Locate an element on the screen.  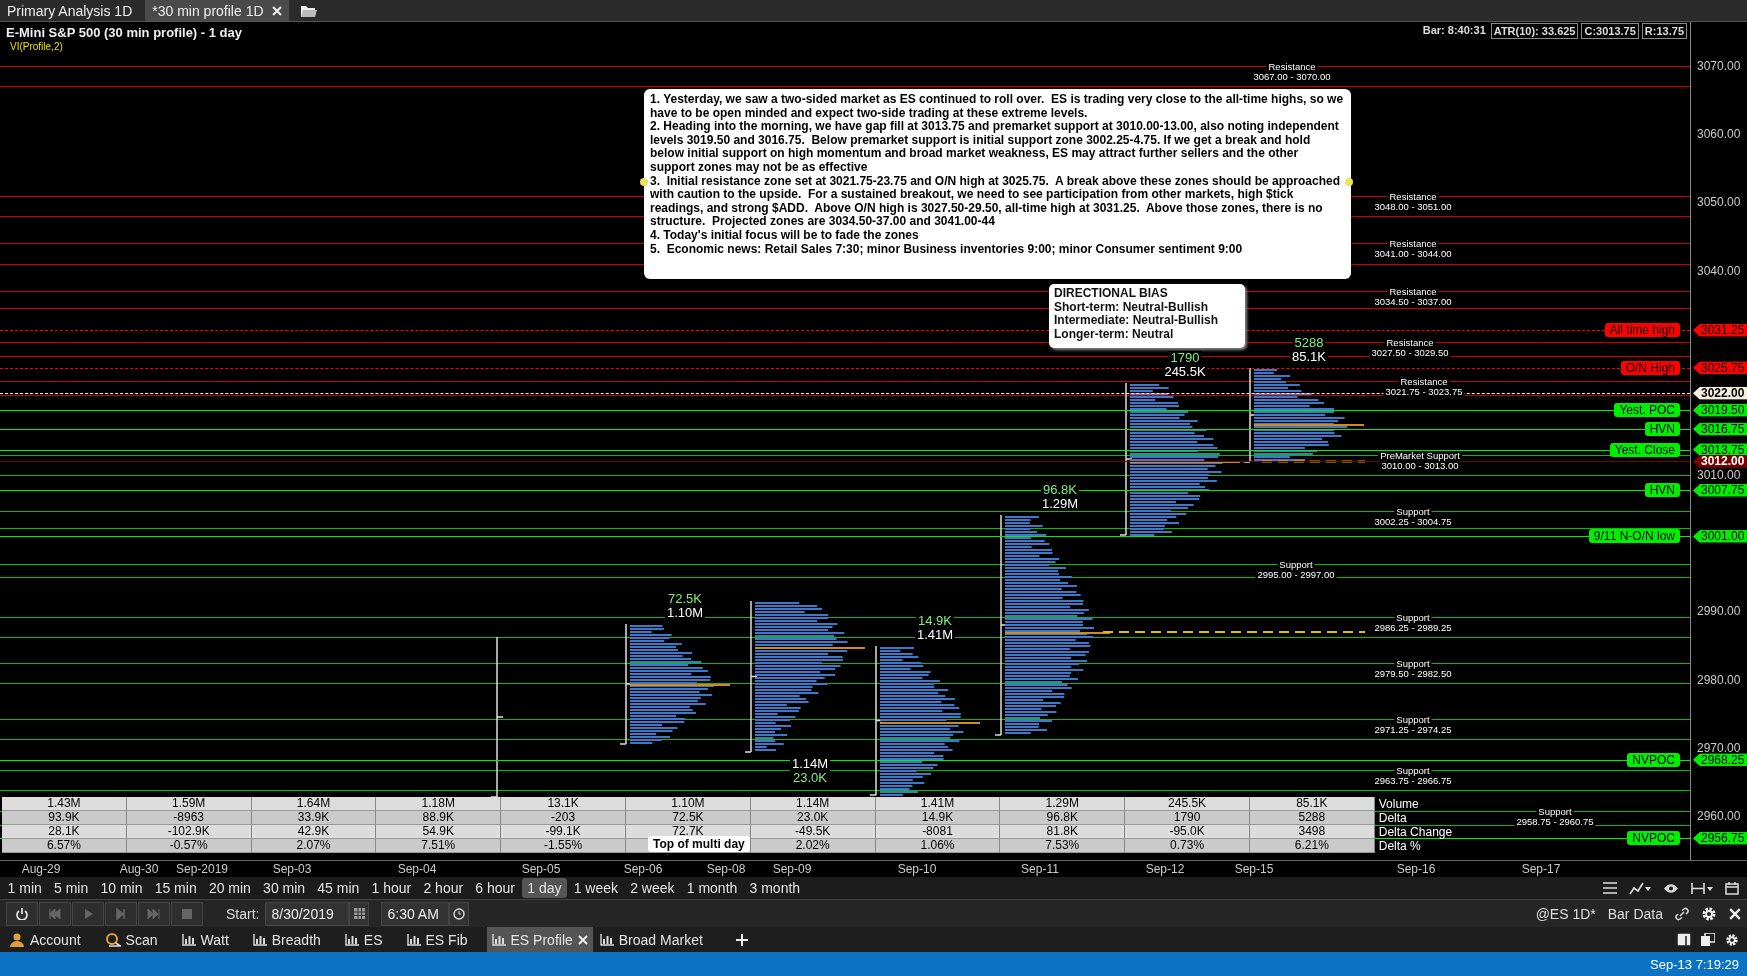
table-cell: -8963 is located at coordinates (189, 818).